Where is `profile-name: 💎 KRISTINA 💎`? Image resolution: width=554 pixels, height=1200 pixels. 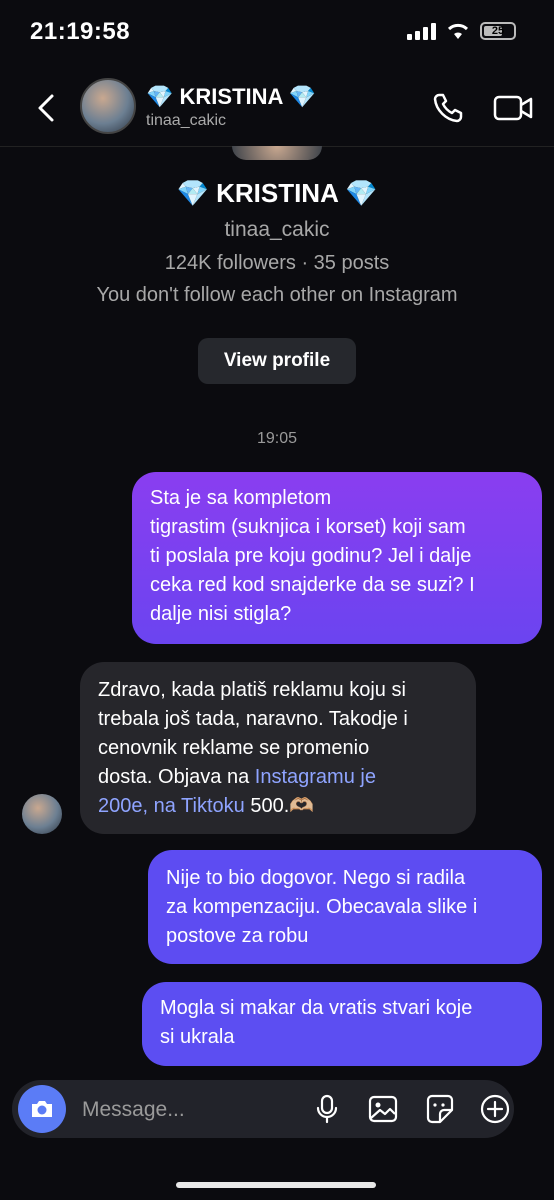 profile-name: 💎 KRISTINA 💎 is located at coordinates (277, 193).